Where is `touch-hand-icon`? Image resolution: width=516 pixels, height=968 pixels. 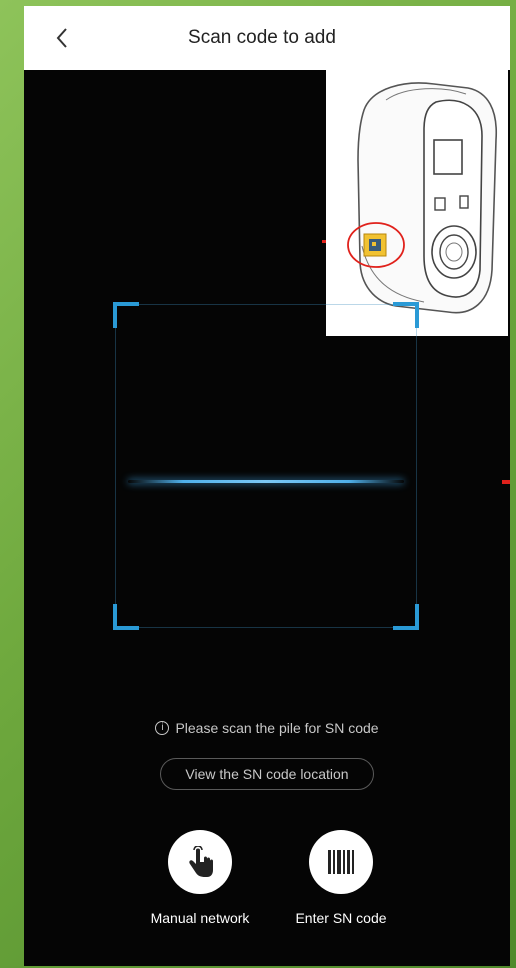 touch-hand-icon is located at coordinates (201, 861).